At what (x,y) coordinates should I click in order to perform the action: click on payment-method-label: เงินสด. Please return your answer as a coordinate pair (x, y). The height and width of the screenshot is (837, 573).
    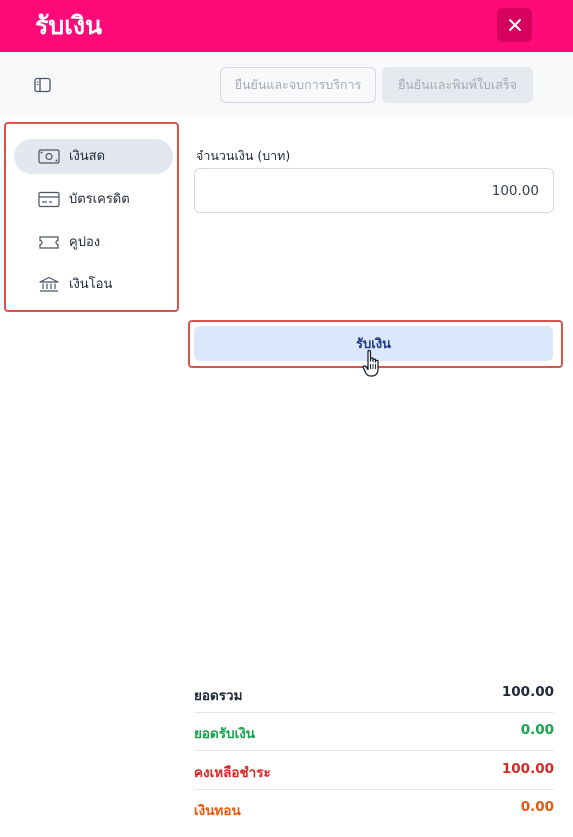
    Looking at the image, I should click on (87, 156).